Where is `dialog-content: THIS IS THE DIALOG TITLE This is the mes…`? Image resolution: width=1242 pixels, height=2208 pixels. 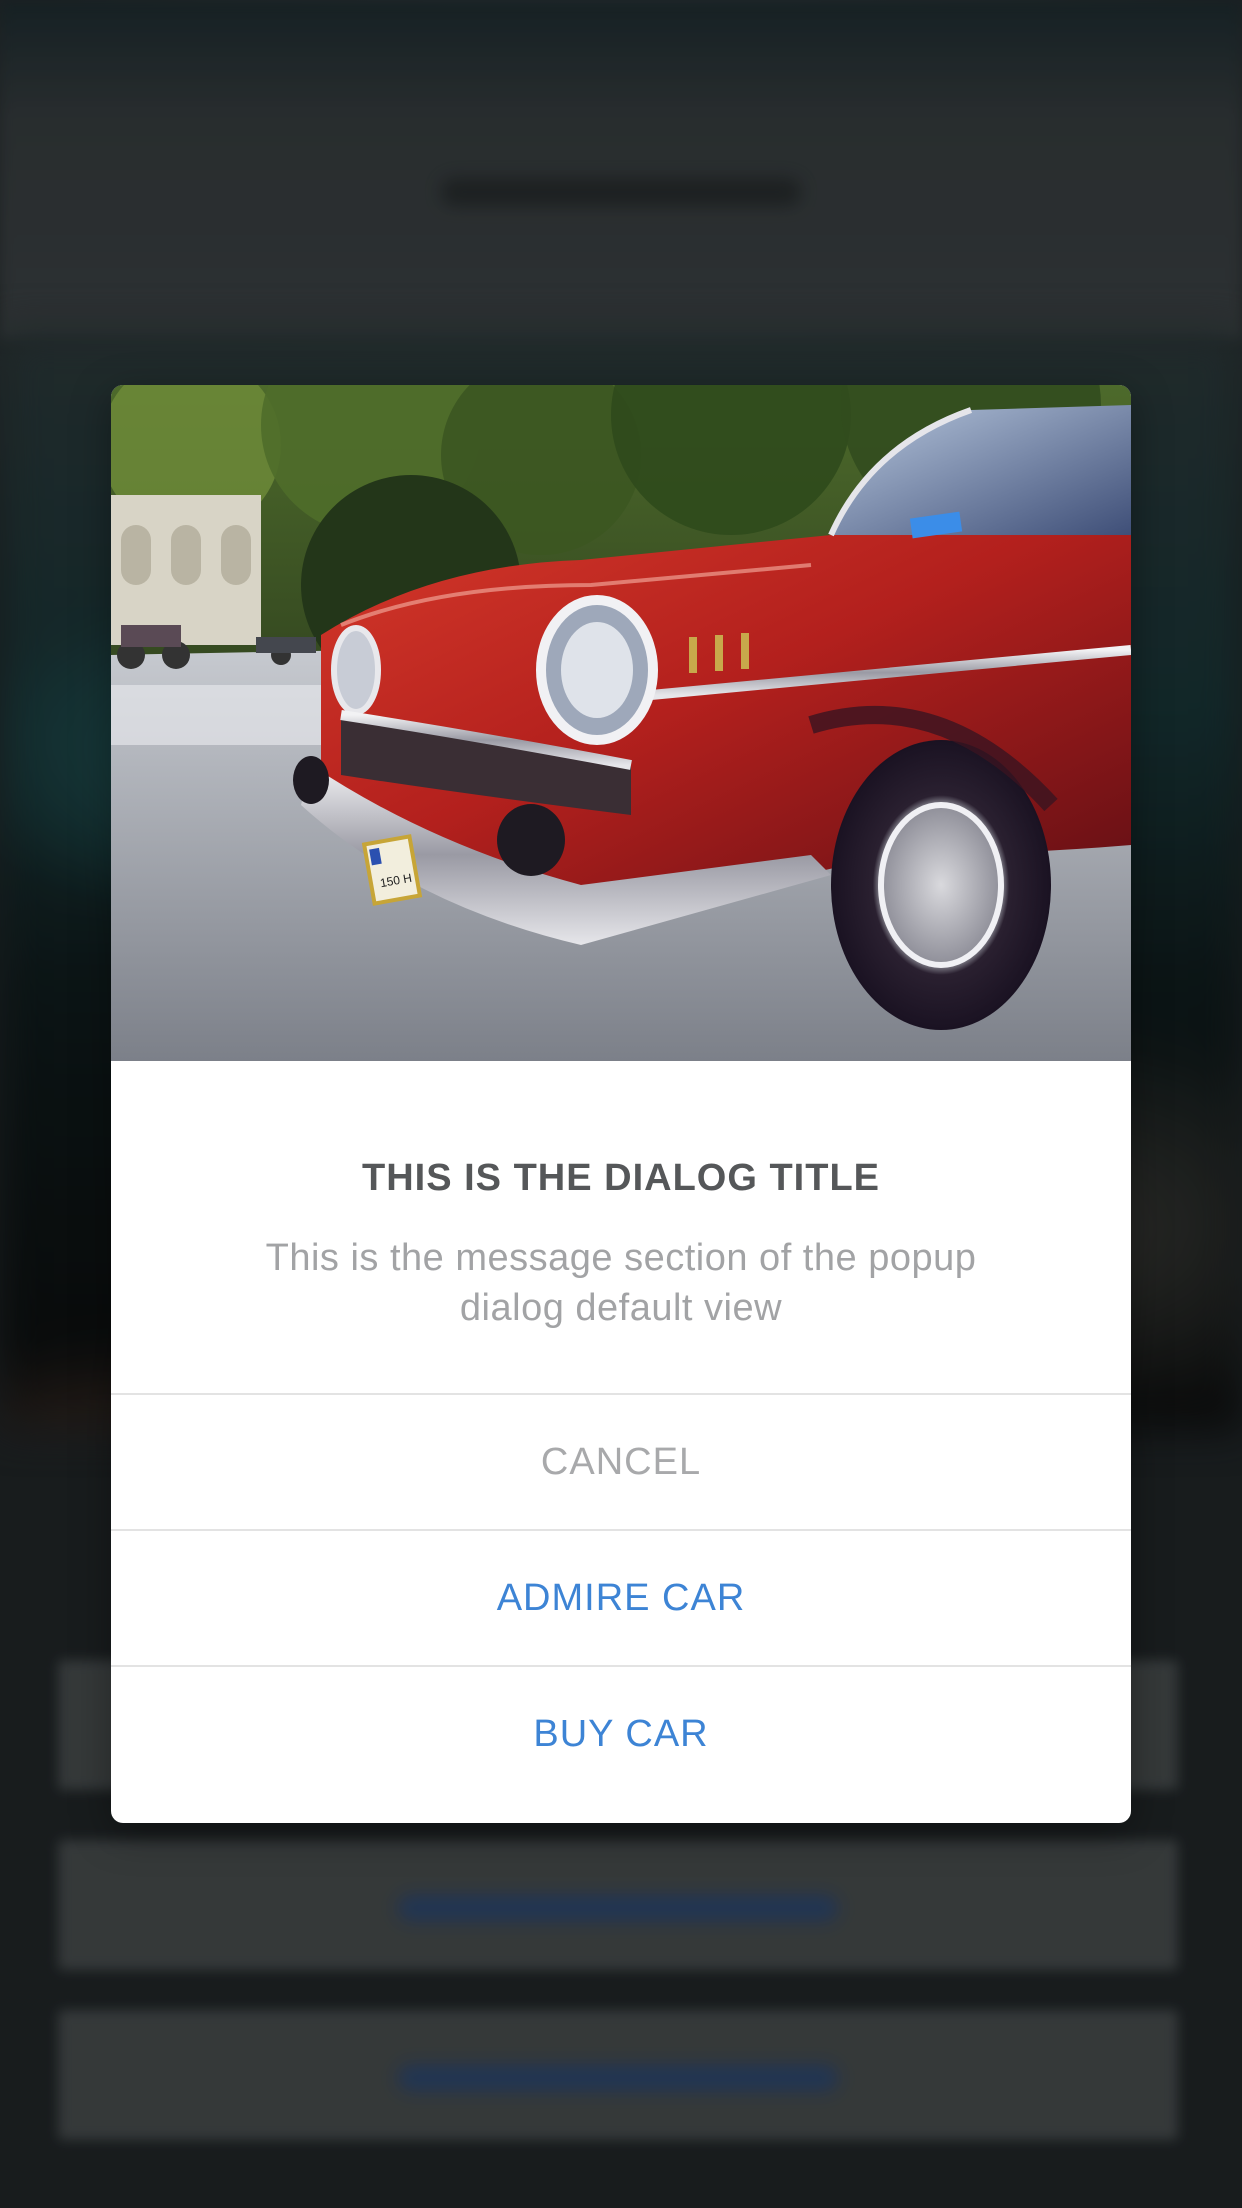
dialog-content: THIS IS THE DIALOG TITLE This is the mes… is located at coordinates (621, 1227).